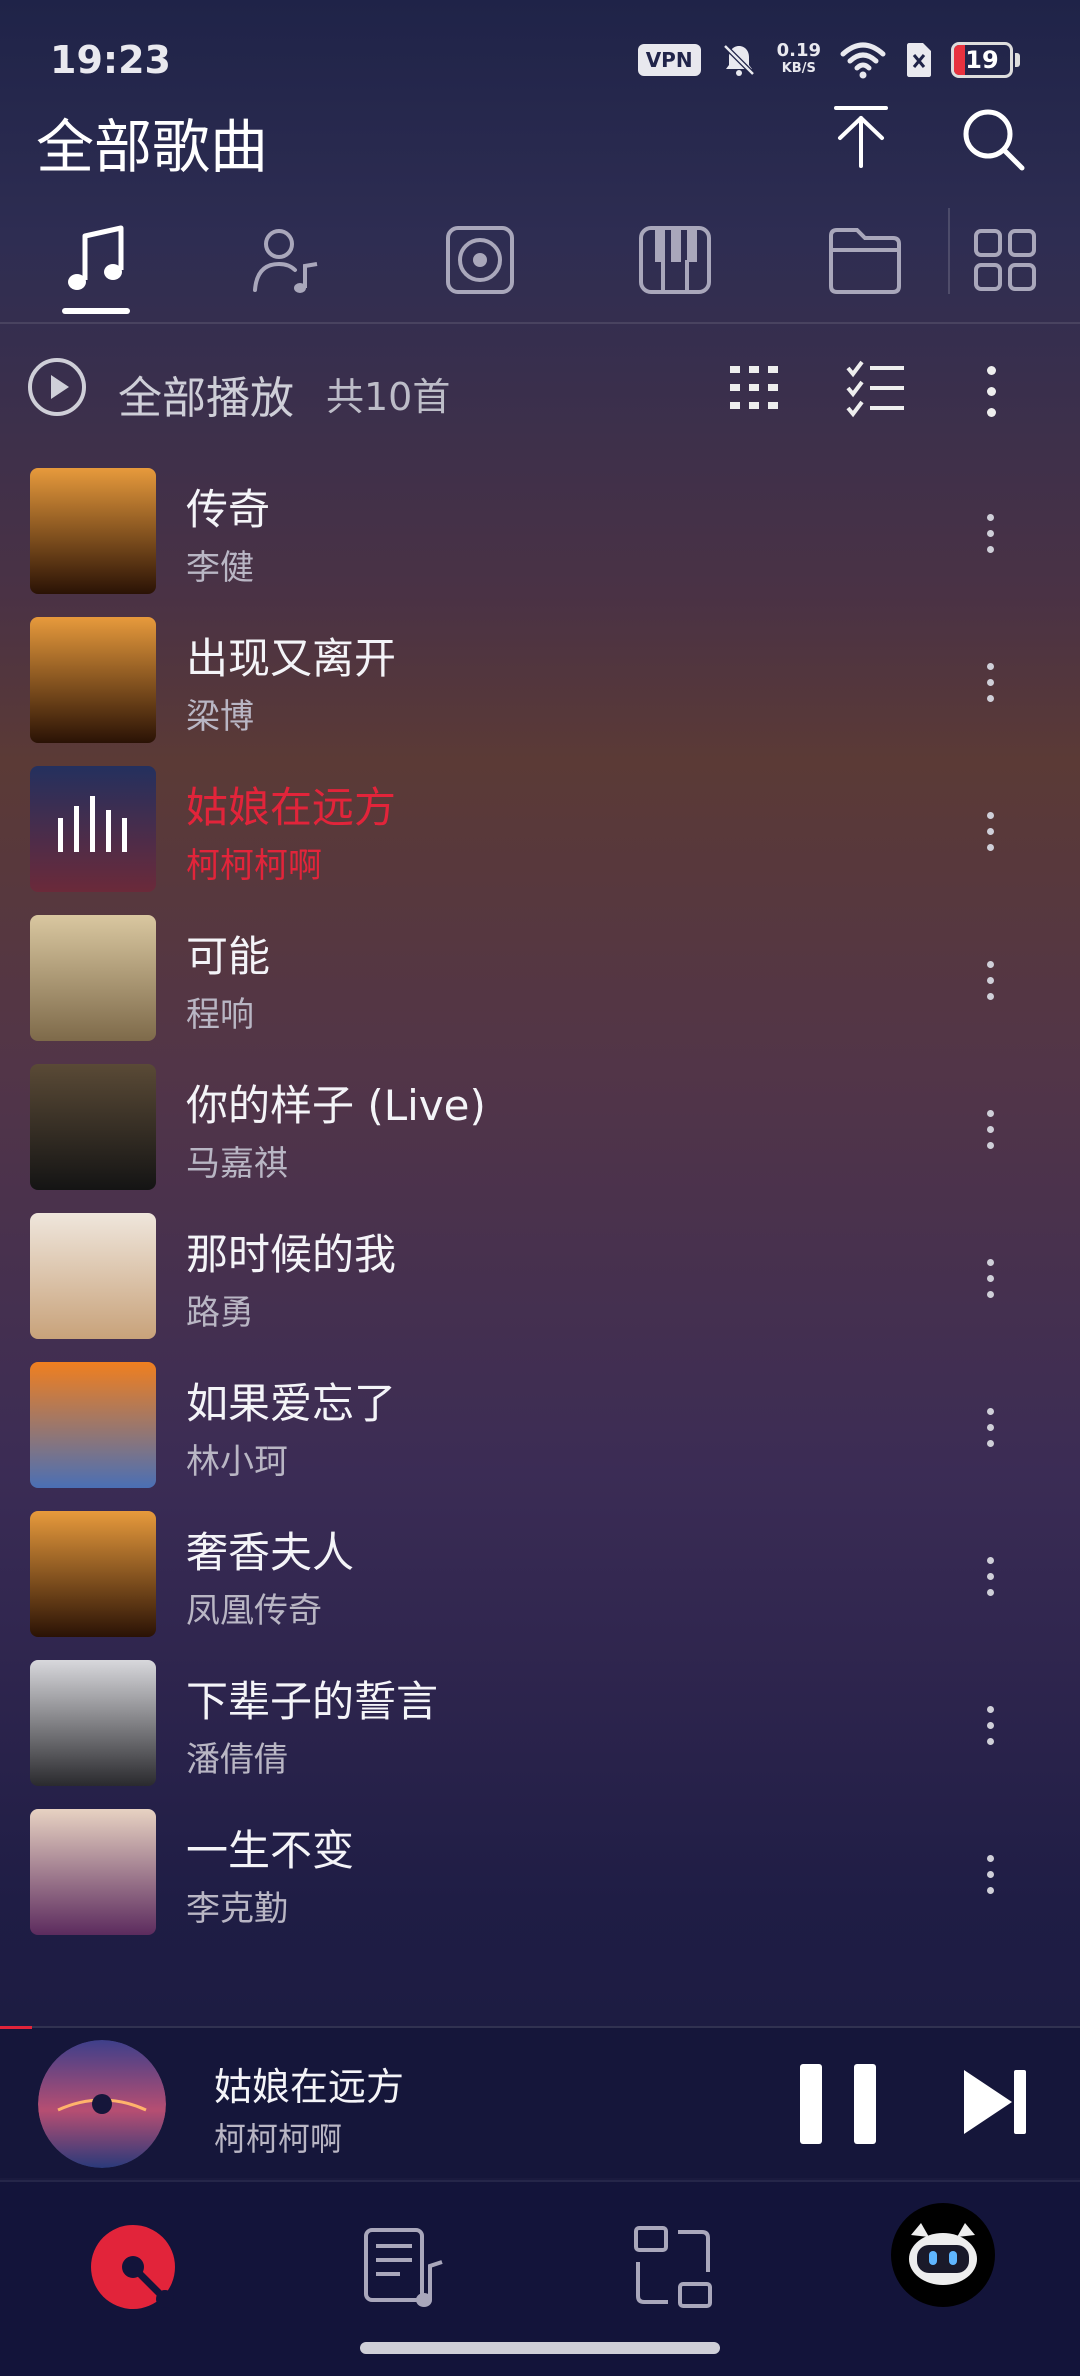  I want to click on scroll-to-top-button, so click(861, 137).